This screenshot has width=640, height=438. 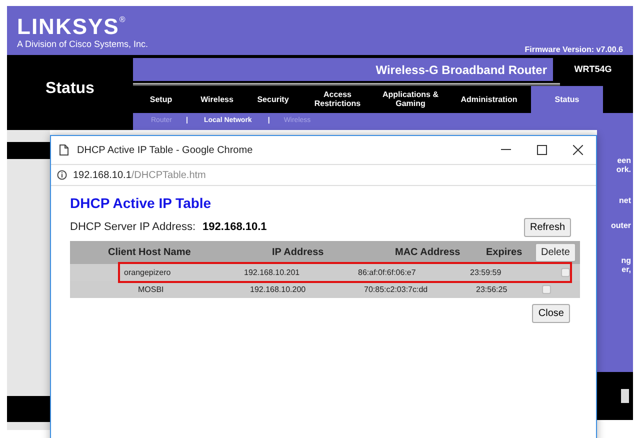 What do you see at coordinates (28, 409) in the screenshot?
I see `footer-strip` at bounding box center [28, 409].